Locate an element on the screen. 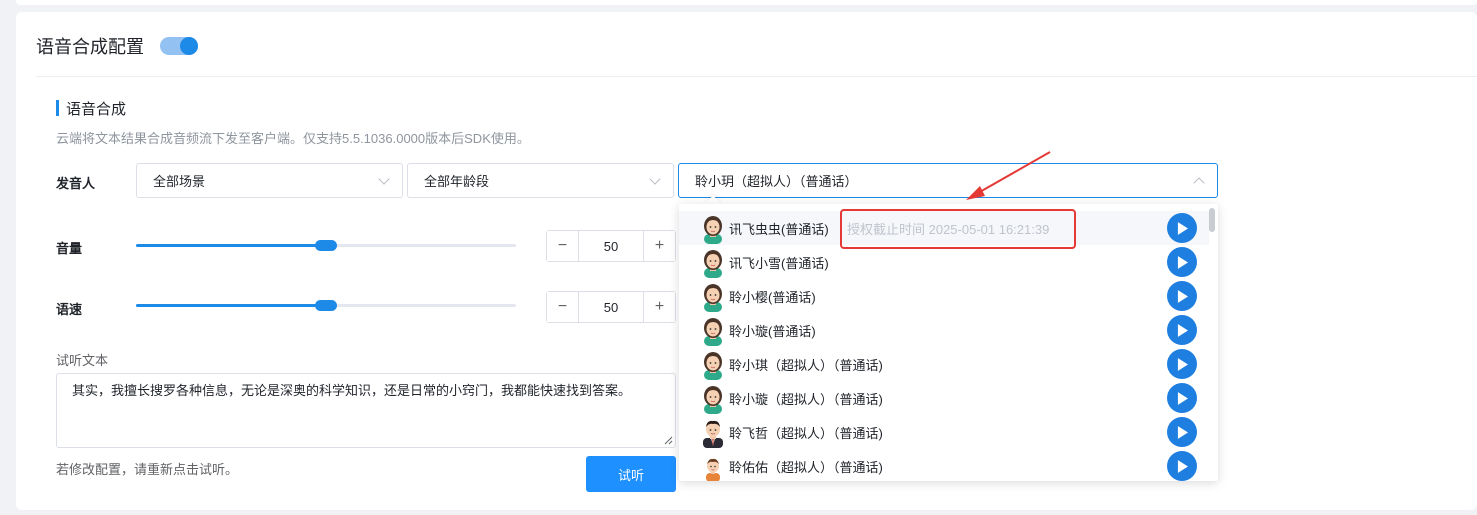 The width and height of the screenshot is (1477, 515). listen-button: 试听 is located at coordinates (631, 474).